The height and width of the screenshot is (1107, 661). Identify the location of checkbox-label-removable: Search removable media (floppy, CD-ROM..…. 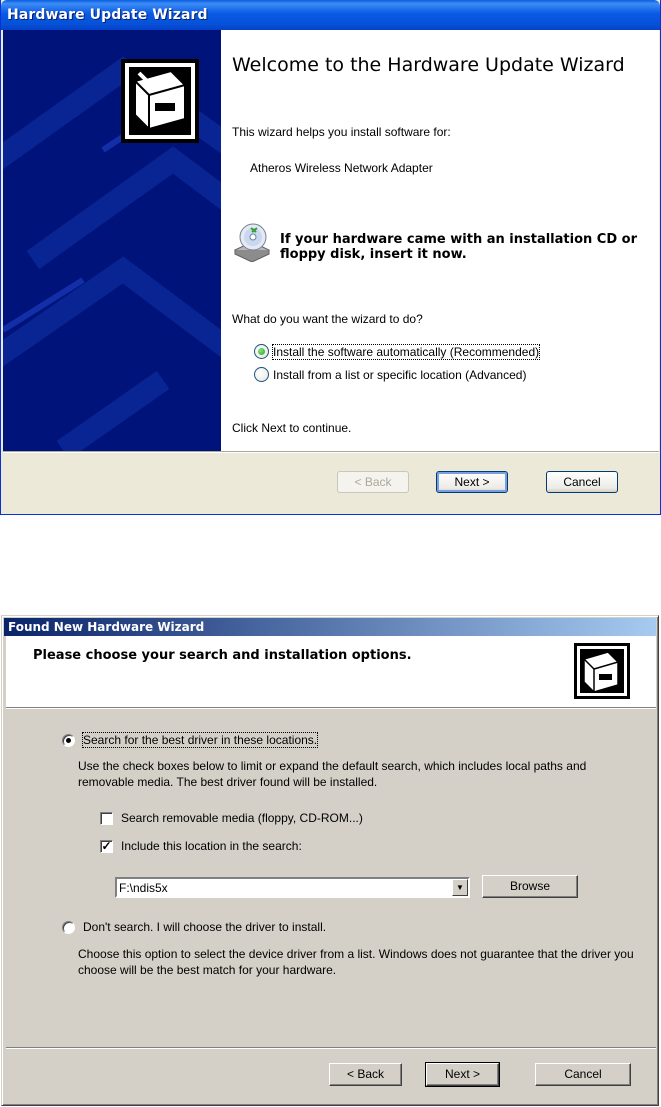
(242, 818).